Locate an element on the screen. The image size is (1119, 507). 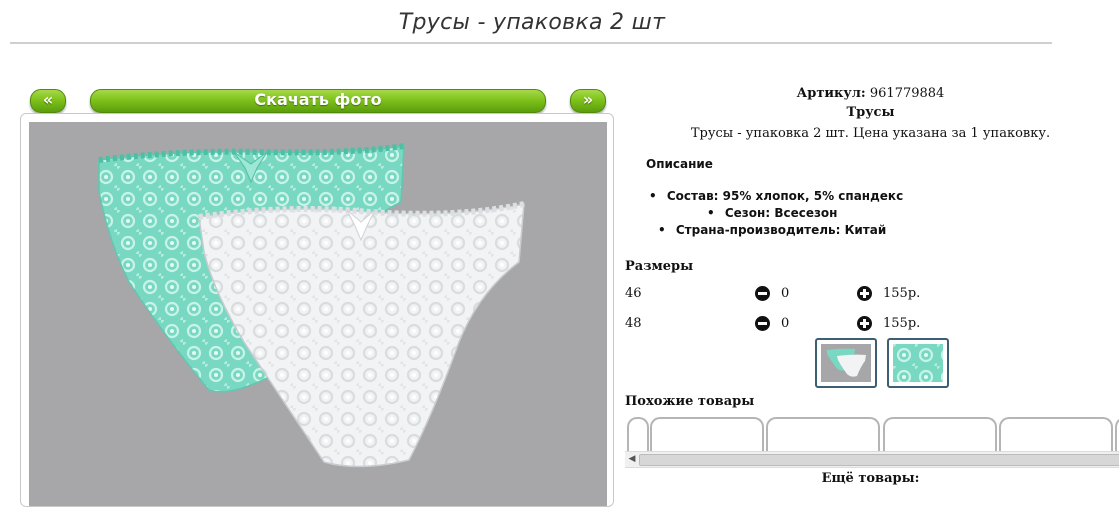
spec-item-composition: Состав: 95% хлопок, 5% спандекс is located at coordinates (776, 196).